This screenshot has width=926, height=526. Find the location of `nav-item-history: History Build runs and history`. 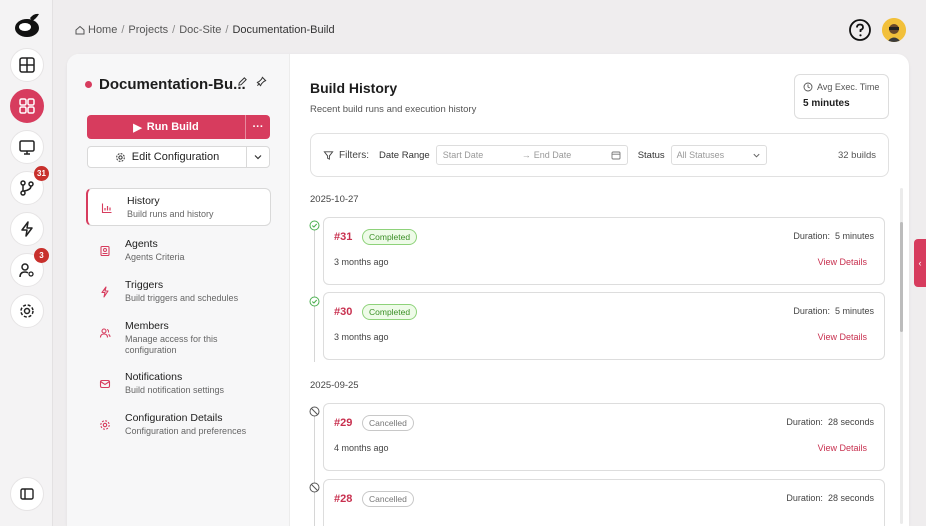

nav-item-history: History Build runs and history is located at coordinates (178, 207).